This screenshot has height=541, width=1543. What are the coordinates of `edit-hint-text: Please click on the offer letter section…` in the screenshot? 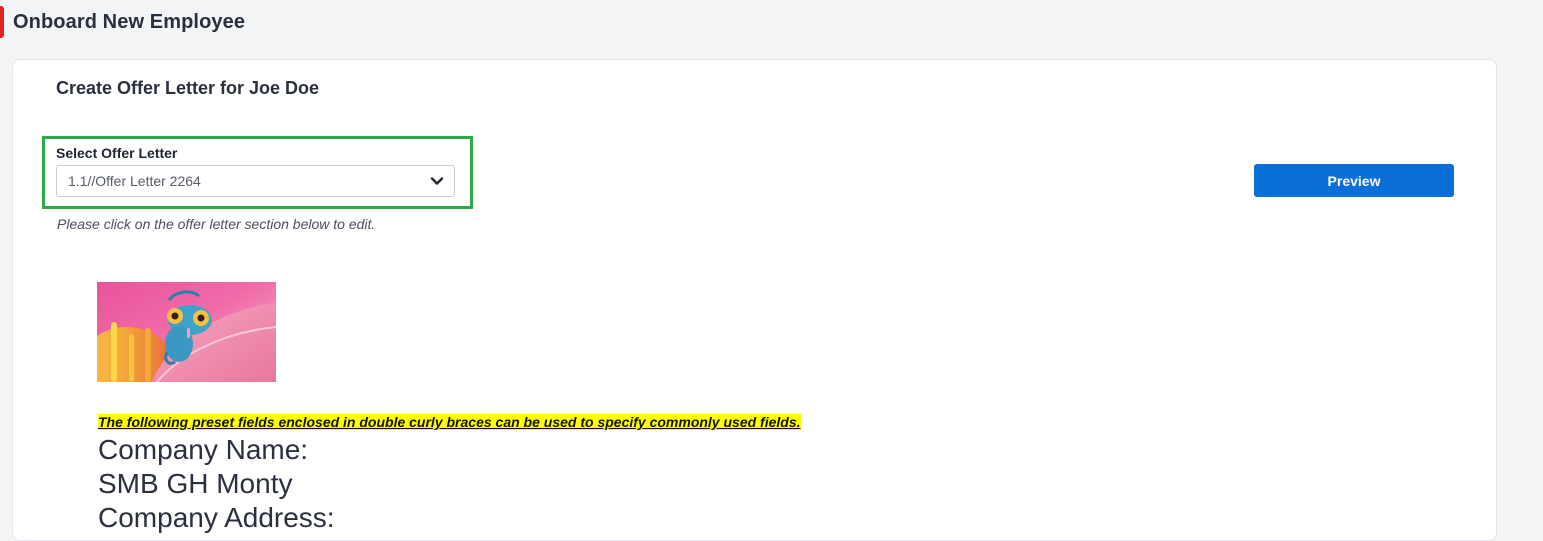 It's located at (216, 224).